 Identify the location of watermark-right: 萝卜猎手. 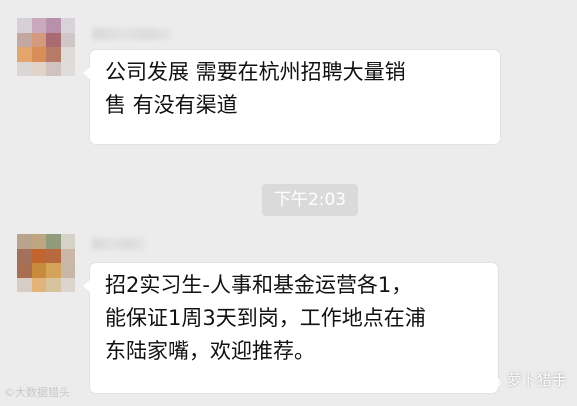
(524, 379).